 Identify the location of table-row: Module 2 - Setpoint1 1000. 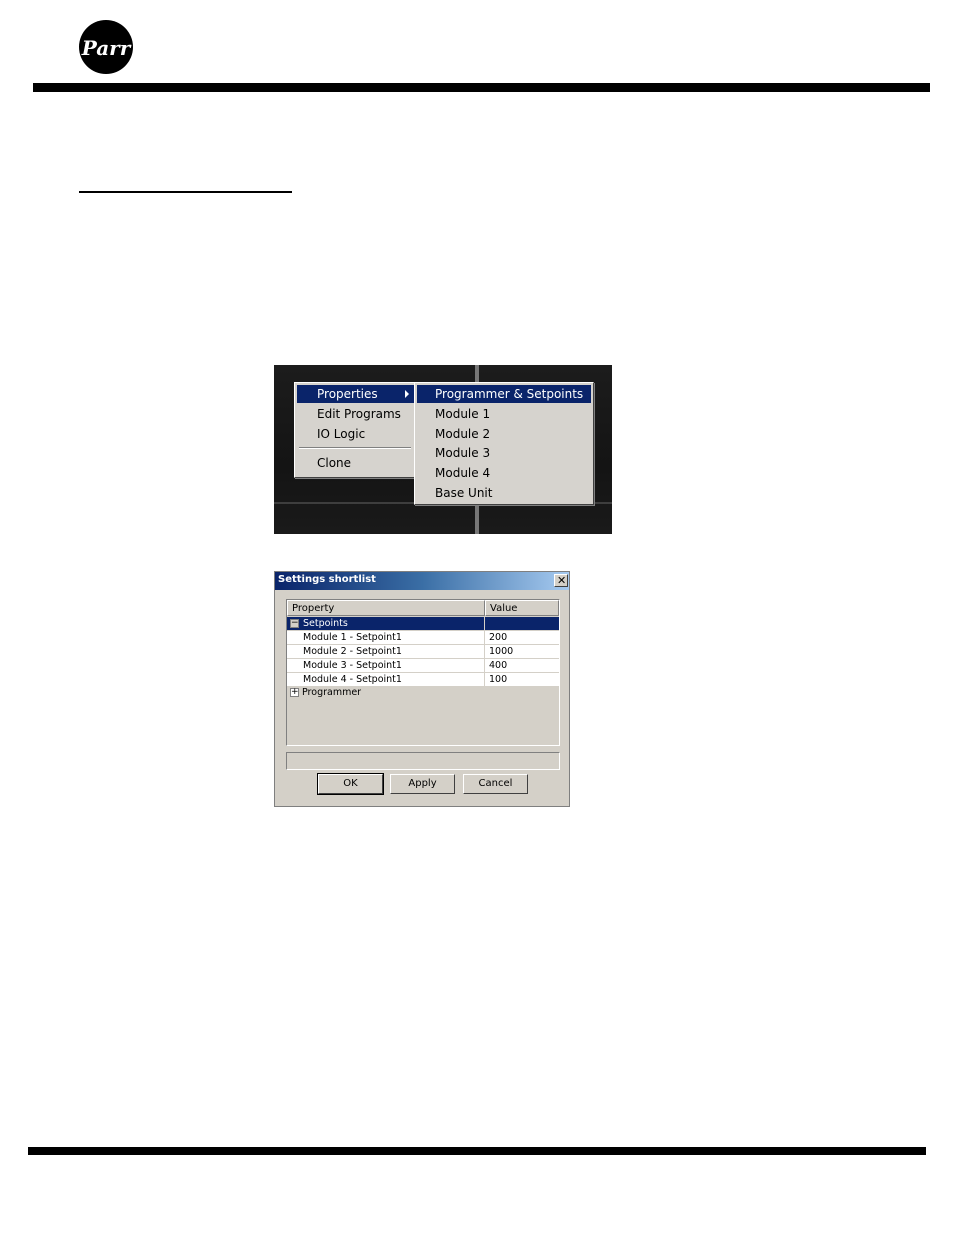
(423, 652).